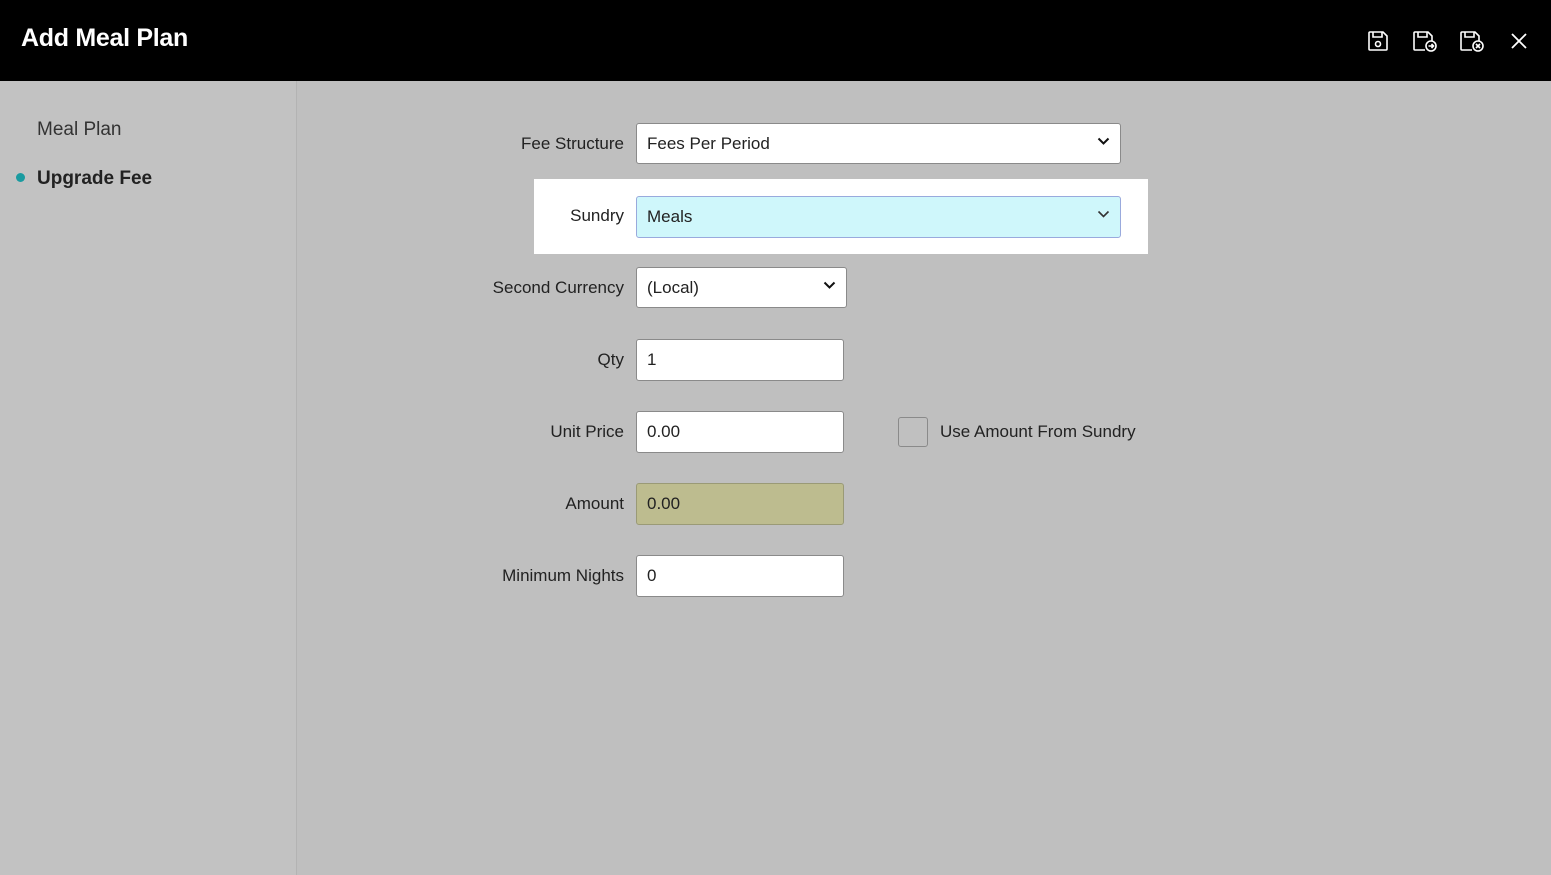  I want to click on unit-price-label: Unit Price, so click(587, 431).